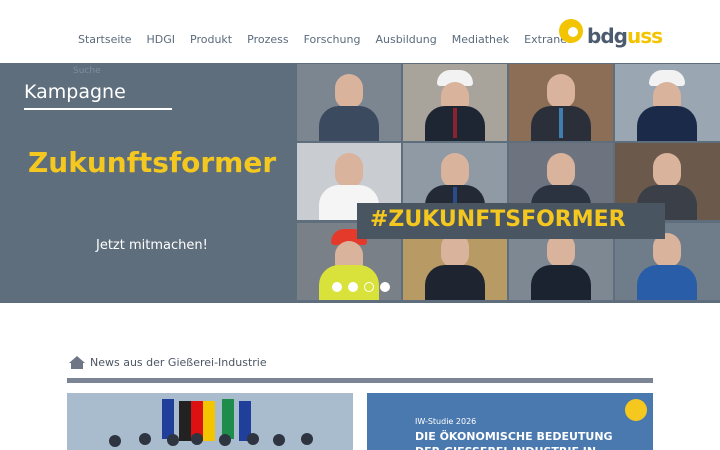 The height and width of the screenshot is (450, 720). I want to click on bdguss-logo: bdguss, so click(610, 33).